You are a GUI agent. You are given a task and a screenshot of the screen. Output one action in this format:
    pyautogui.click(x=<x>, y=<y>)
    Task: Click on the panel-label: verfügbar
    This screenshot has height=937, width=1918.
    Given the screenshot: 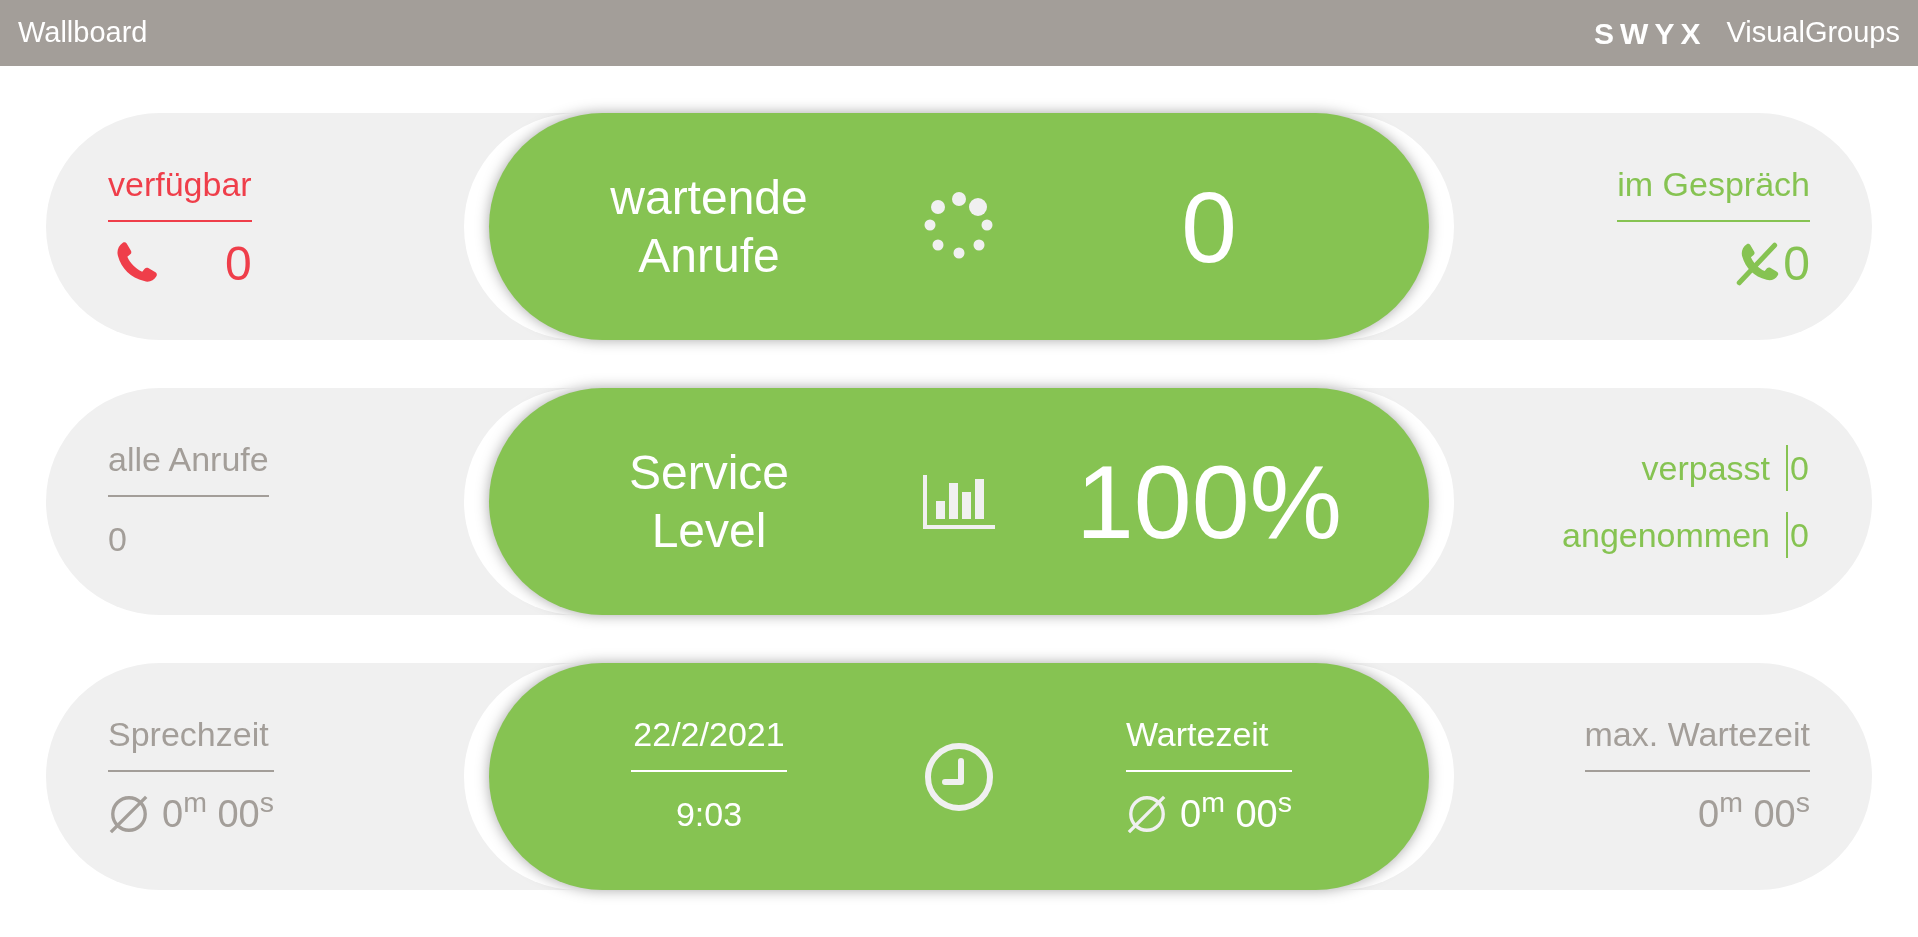 What is the action you would take?
    pyautogui.click(x=180, y=191)
    